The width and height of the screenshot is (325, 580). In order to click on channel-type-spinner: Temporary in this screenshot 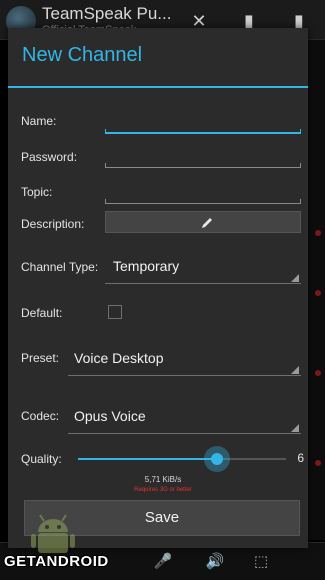, I will do `click(203, 271)`.